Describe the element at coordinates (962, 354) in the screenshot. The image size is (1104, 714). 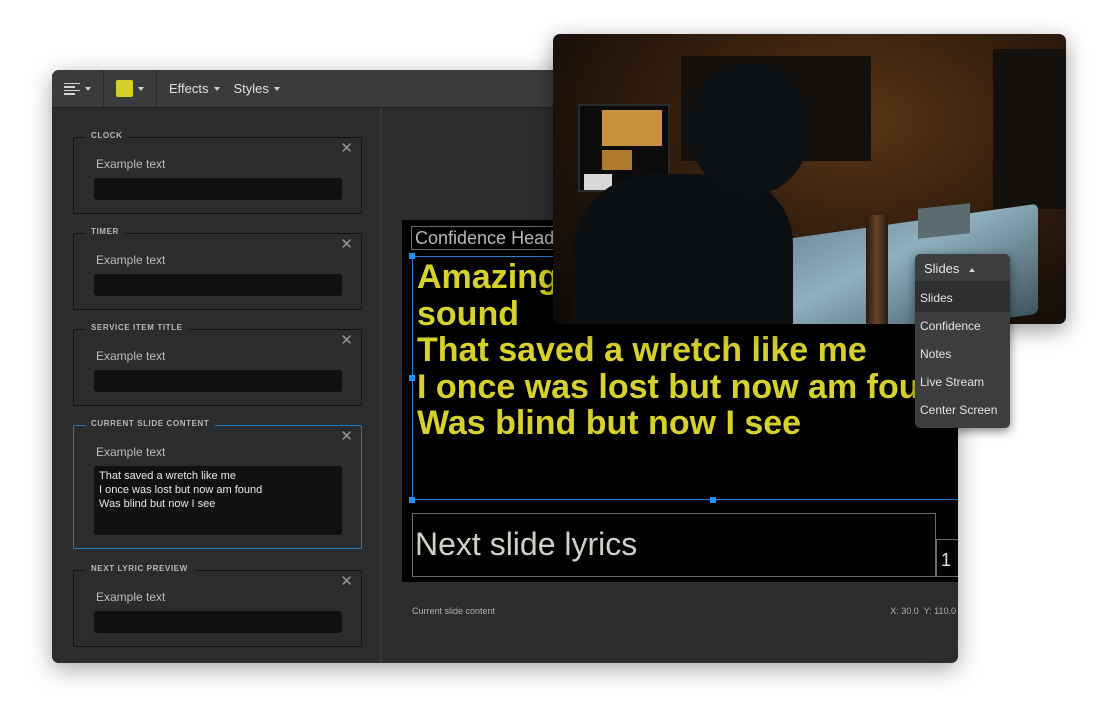
I see `dropdown-option-notes: Notes` at that location.